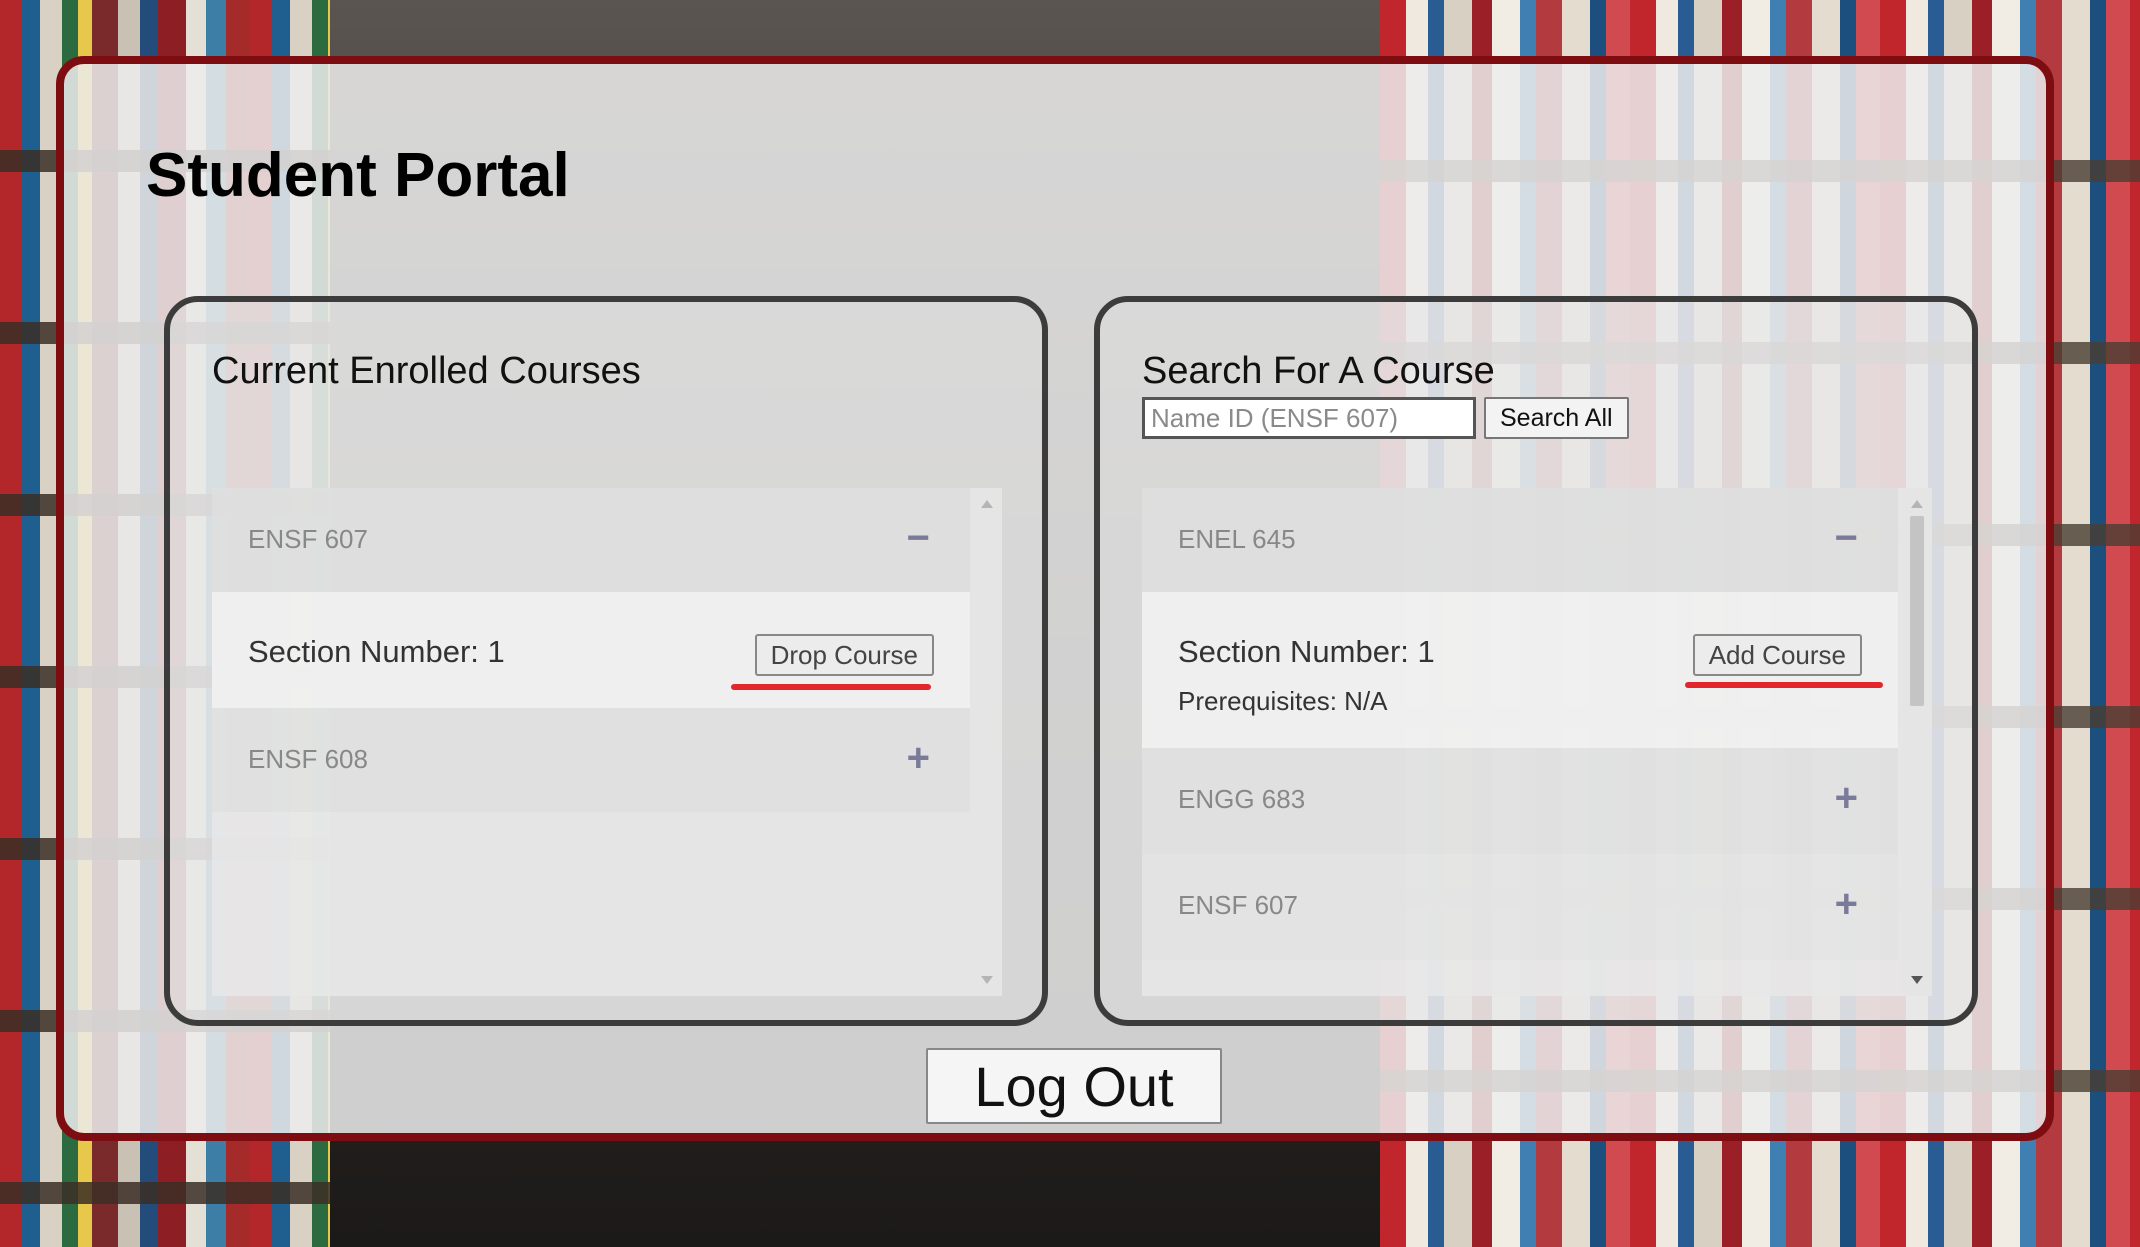  What do you see at coordinates (1309, 418) in the screenshot?
I see `course-search-input` at bounding box center [1309, 418].